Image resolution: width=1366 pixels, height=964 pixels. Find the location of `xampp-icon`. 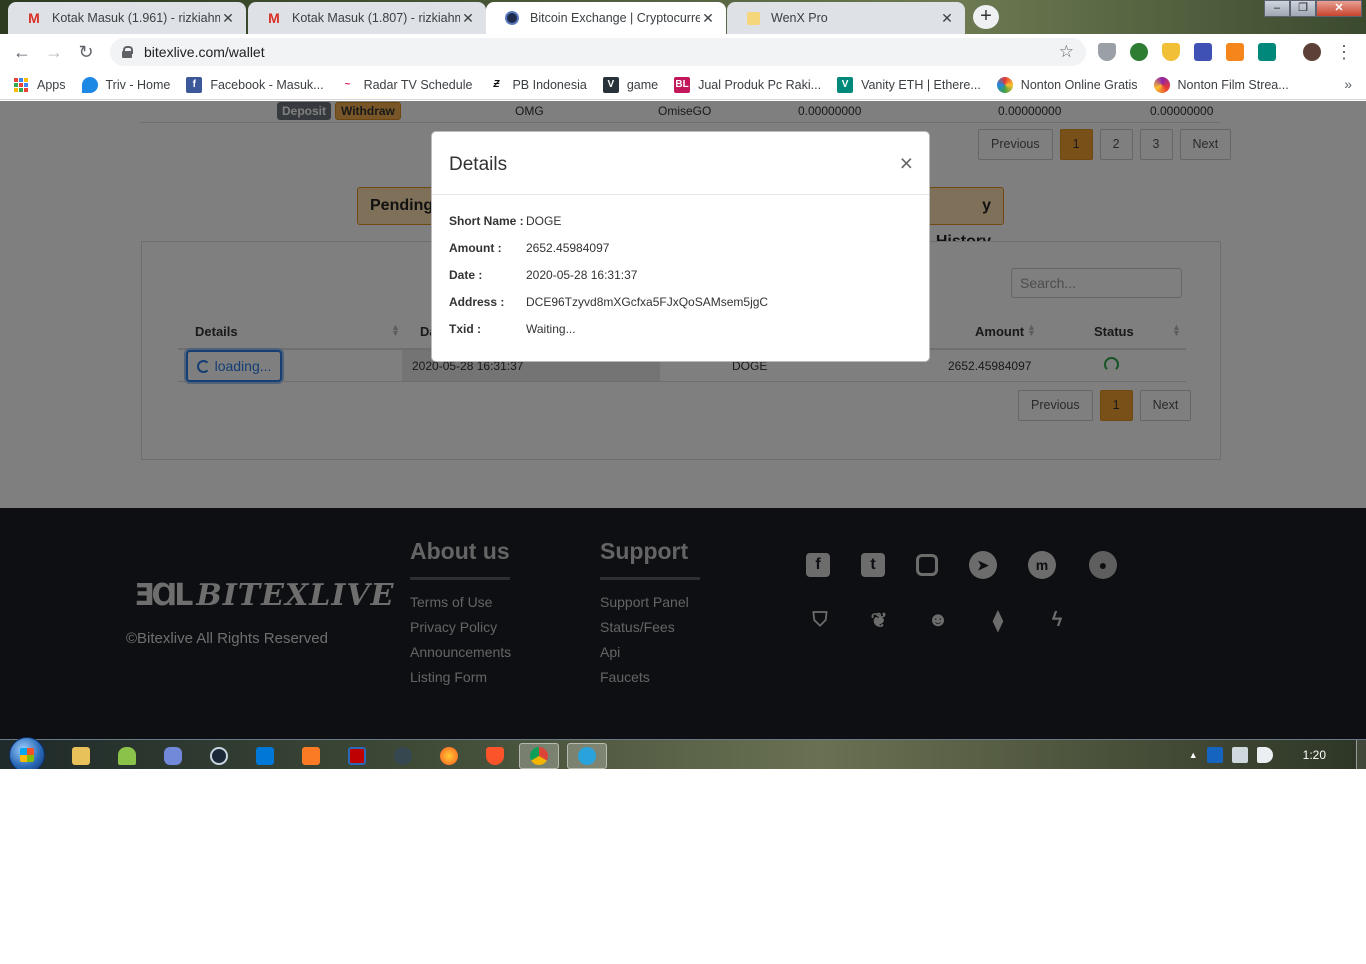

xampp-icon is located at coordinates (311, 756).